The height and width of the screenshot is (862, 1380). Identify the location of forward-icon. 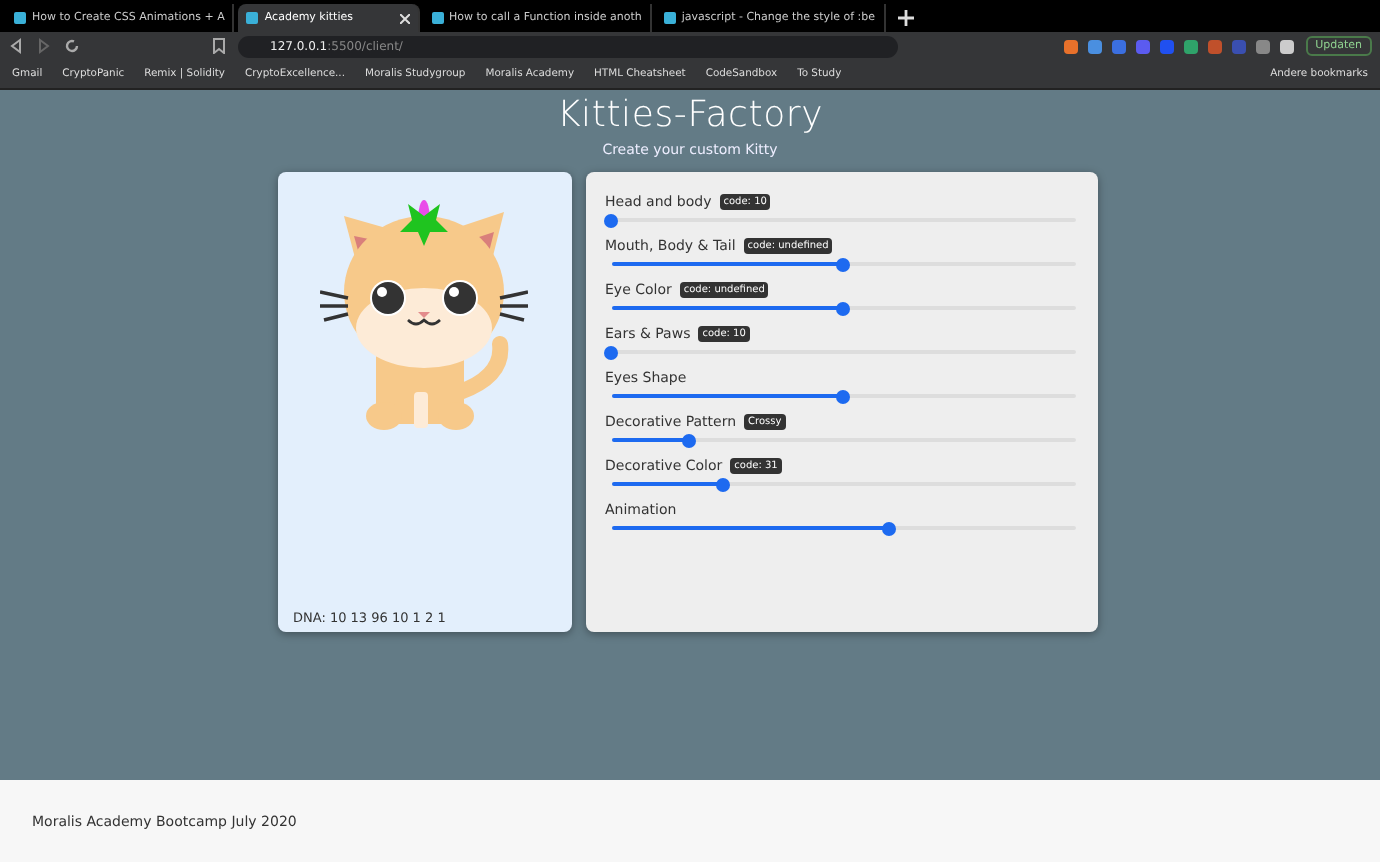
(44, 46).